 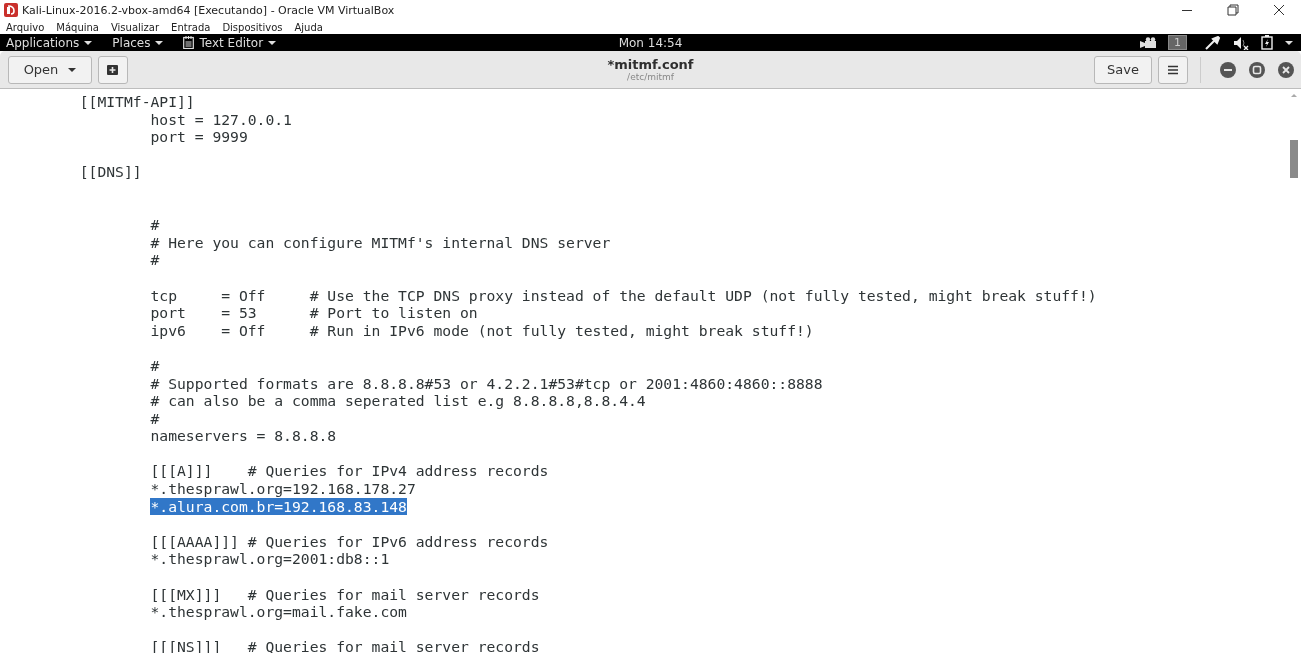 What do you see at coordinates (135, 27) in the screenshot?
I see `menu-item: Visualizar` at bounding box center [135, 27].